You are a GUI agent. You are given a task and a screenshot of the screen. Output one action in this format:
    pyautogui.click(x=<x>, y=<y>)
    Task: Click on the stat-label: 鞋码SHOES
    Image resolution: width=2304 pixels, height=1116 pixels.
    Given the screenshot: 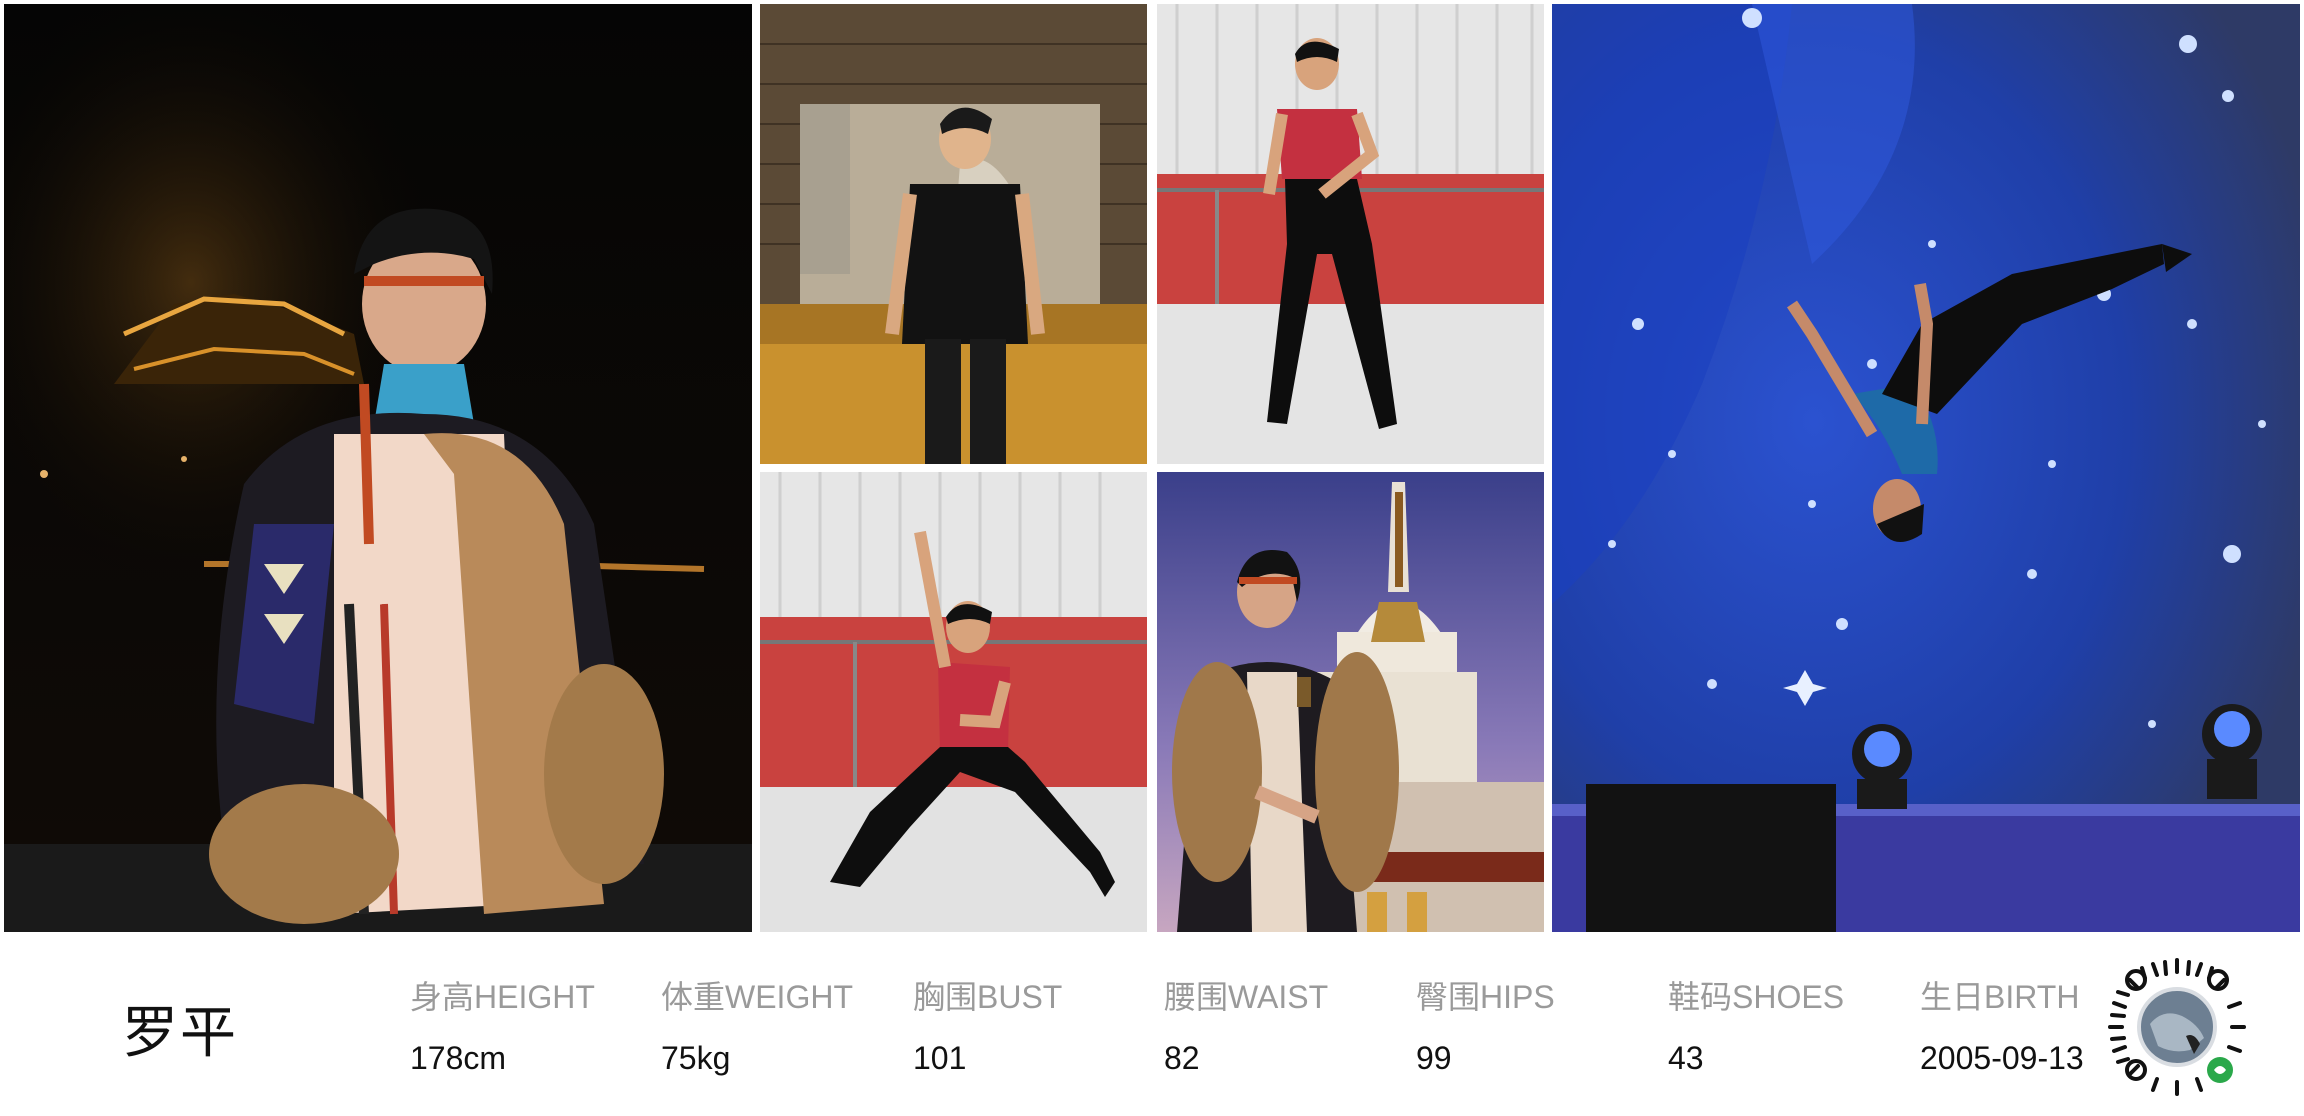 What is the action you would take?
    pyautogui.click(x=1756, y=997)
    